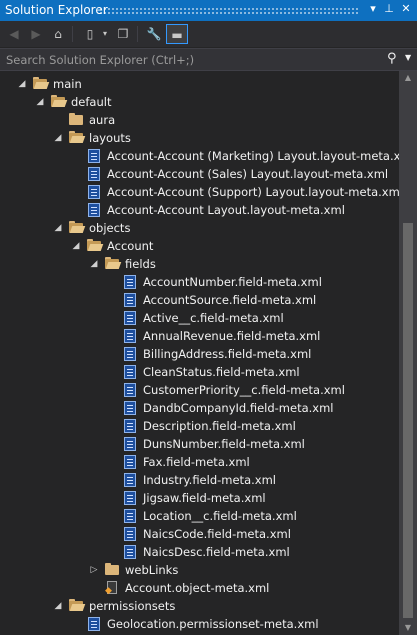  I want to click on scroll-down-icon: ▼, so click(408, 628).